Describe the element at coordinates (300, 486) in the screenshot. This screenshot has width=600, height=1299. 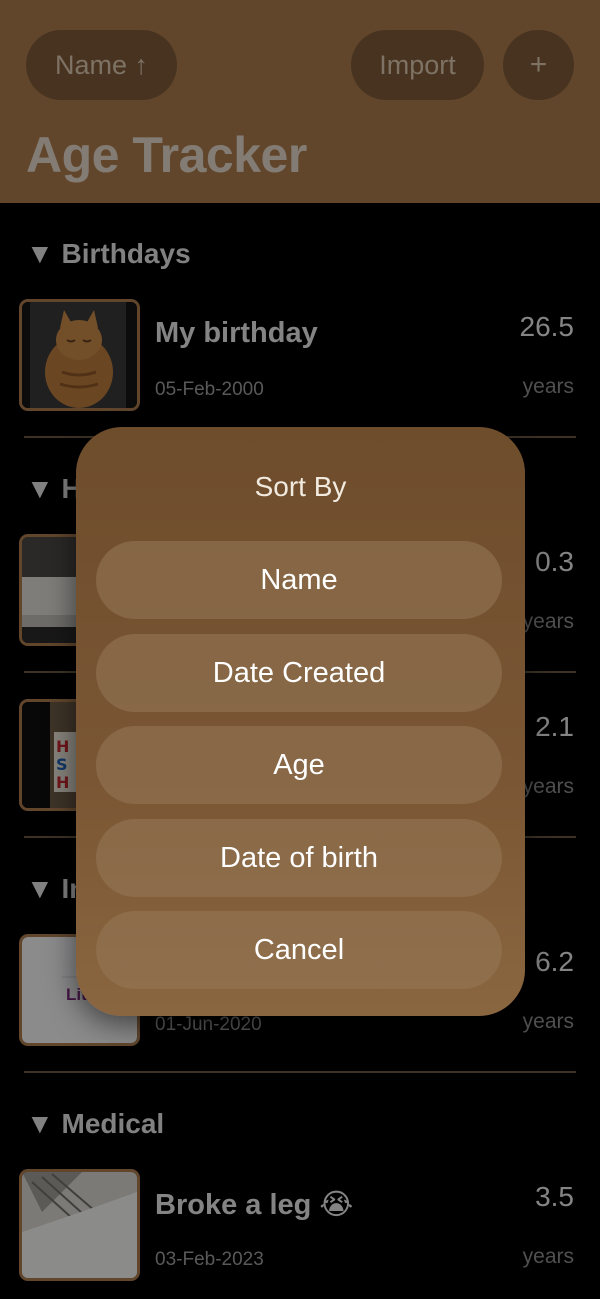
I see `dialog-title: Sort By` at that location.